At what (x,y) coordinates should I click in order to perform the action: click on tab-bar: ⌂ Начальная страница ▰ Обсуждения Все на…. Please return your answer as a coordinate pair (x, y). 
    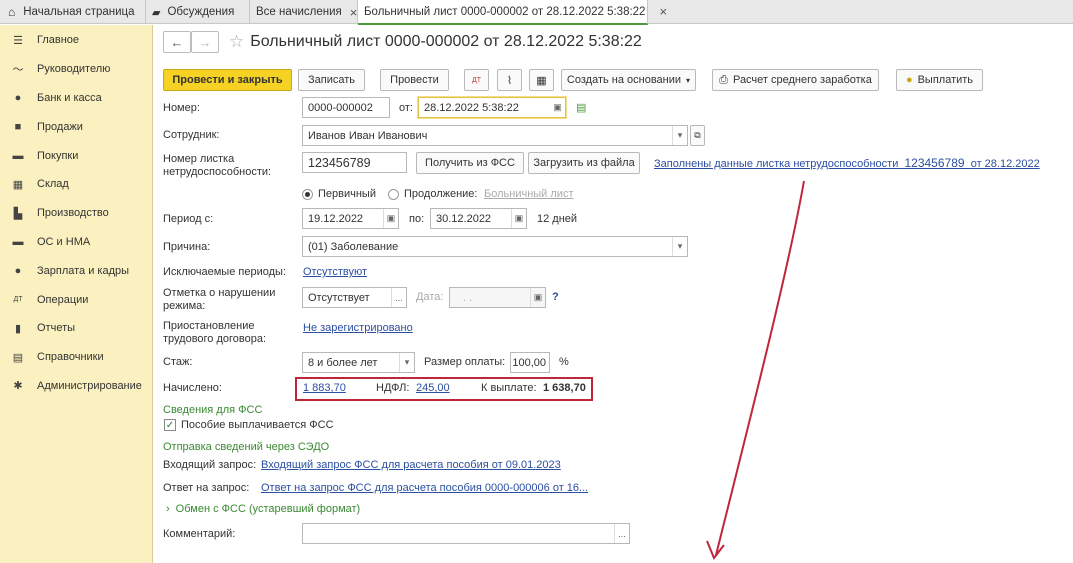
    Looking at the image, I should click on (536, 12).